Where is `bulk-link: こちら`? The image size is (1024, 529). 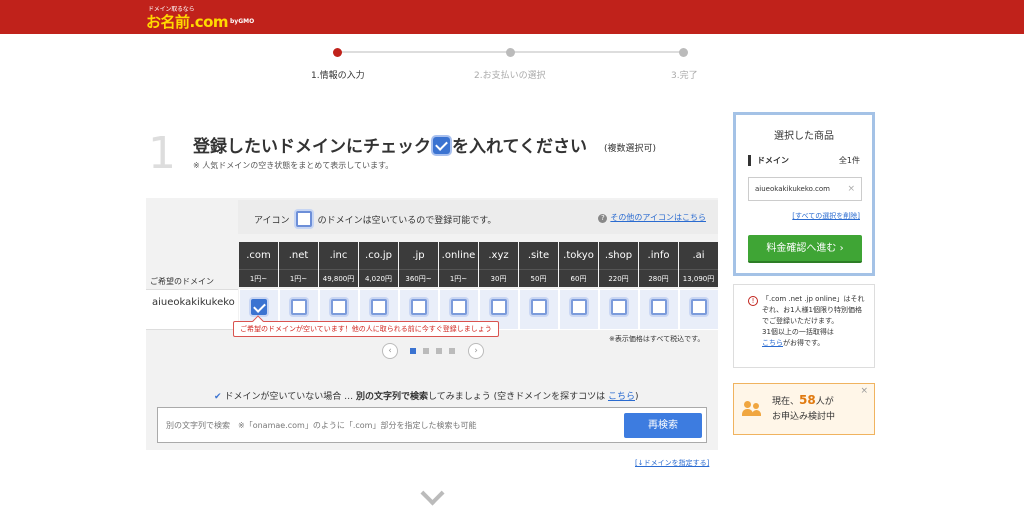
bulk-link: こちら is located at coordinates (772, 343).